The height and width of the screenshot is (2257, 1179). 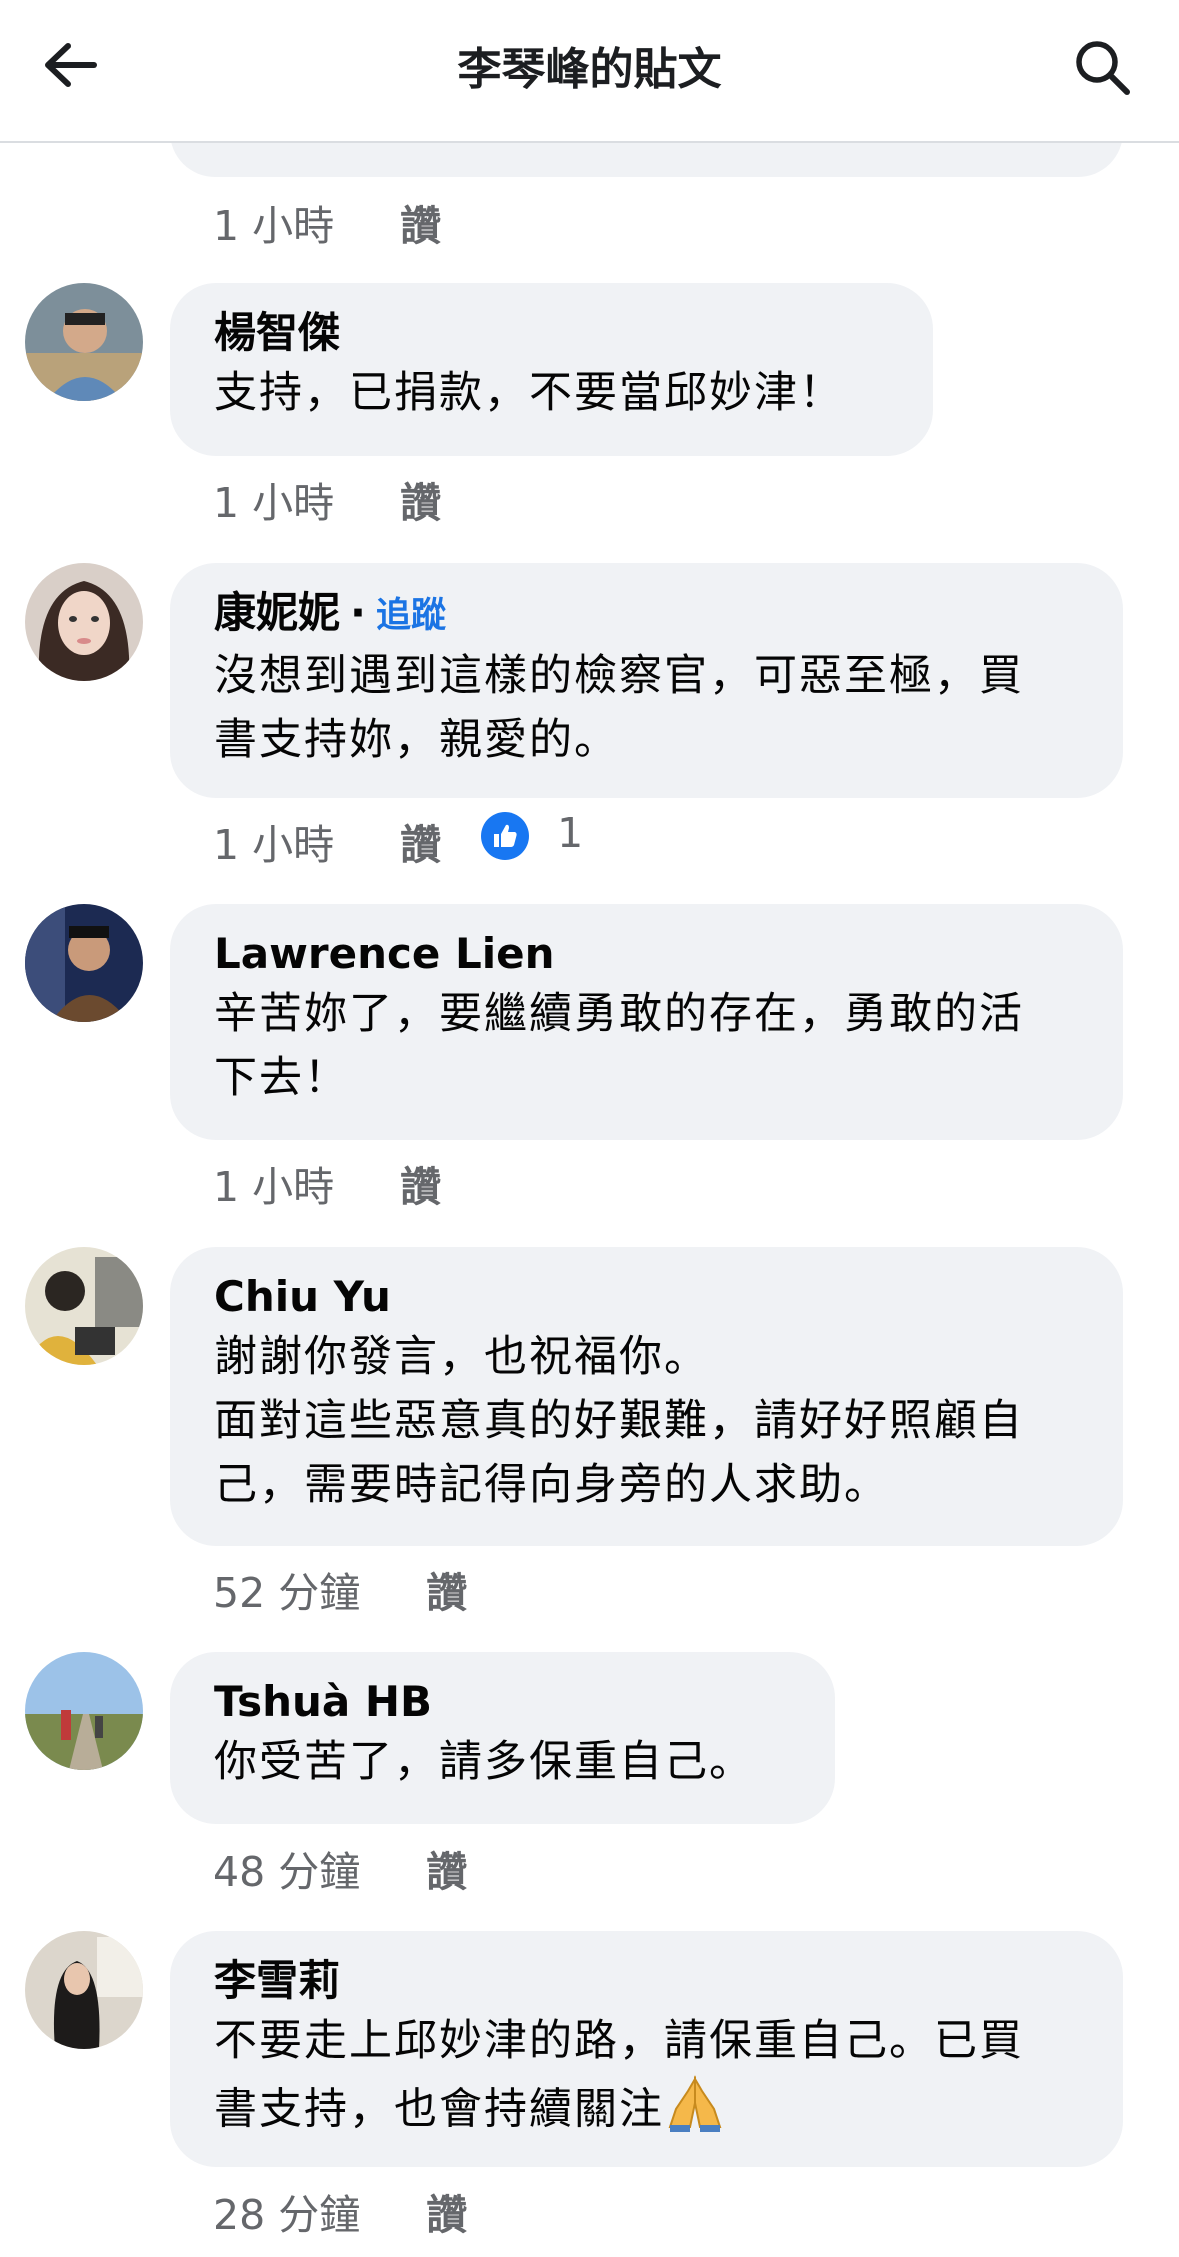 I want to click on comment-bubble: 康妮妮 · 追蹤 沒想到遇到這樣的檢察官，可惡至極，買 書支持妳，親愛的。, so click(x=646, y=680).